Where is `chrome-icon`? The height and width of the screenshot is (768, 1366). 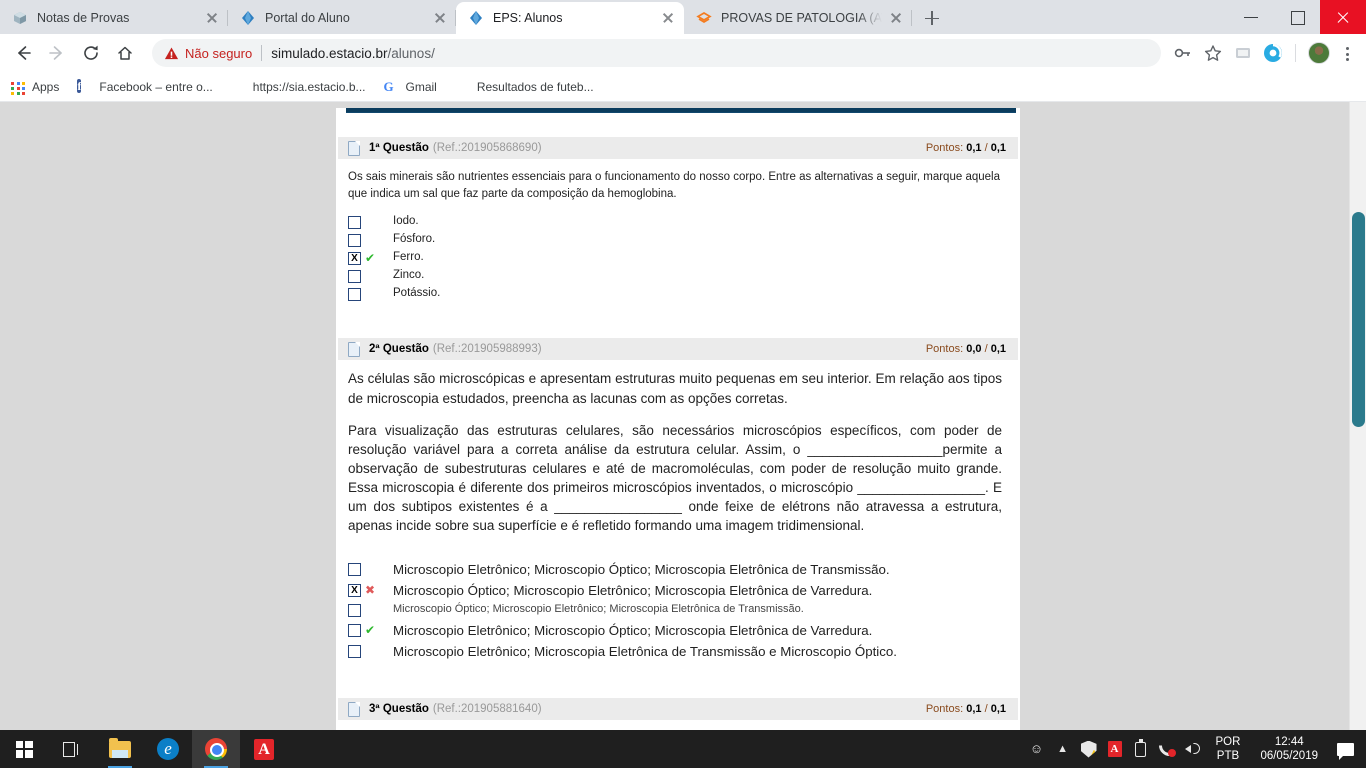 chrome-icon is located at coordinates (216, 749).